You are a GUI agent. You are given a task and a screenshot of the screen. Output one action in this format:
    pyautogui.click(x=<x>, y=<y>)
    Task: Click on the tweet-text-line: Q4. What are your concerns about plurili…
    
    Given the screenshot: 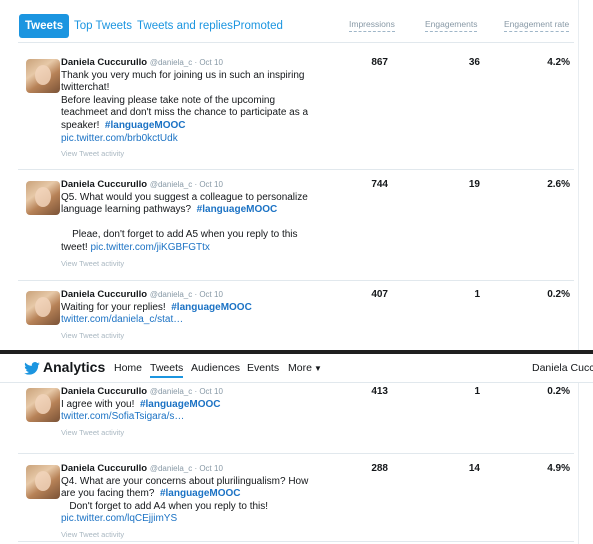 What is the action you would take?
    pyautogui.click(x=203, y=482)
    